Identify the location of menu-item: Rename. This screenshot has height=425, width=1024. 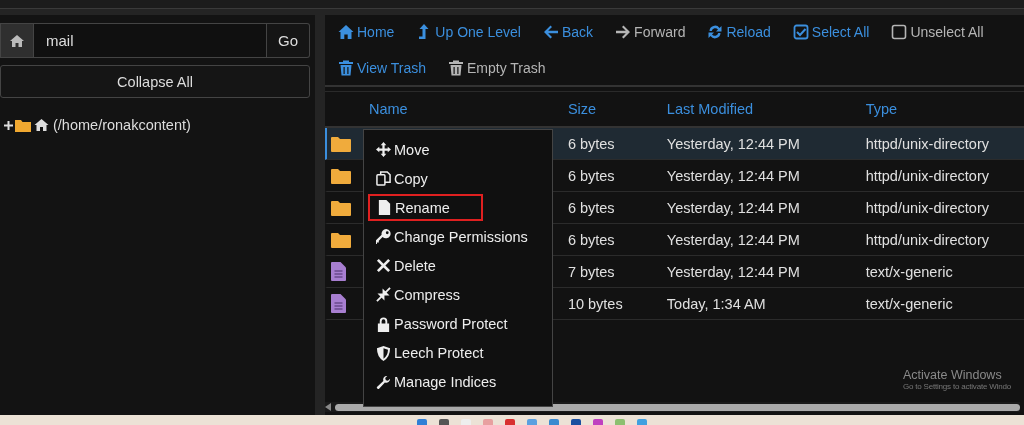
(425, 208).